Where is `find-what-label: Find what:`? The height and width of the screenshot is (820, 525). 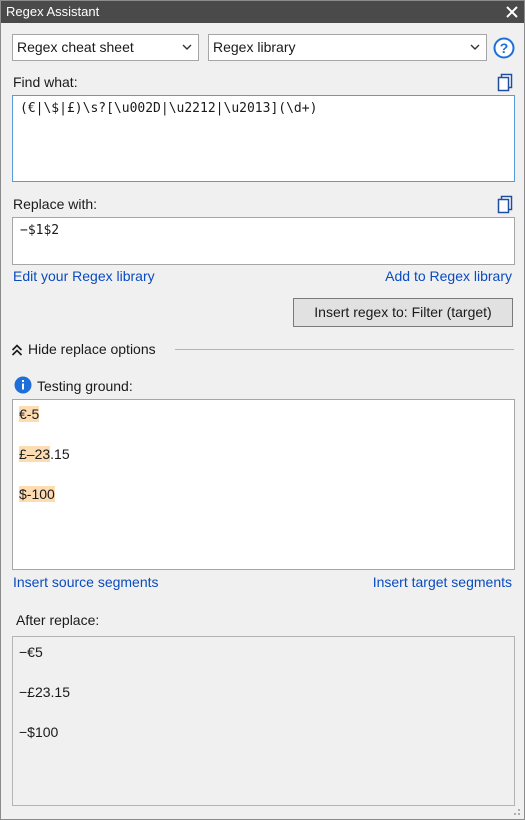 find-what-label: Find what: is located at coordinates (45, 82).